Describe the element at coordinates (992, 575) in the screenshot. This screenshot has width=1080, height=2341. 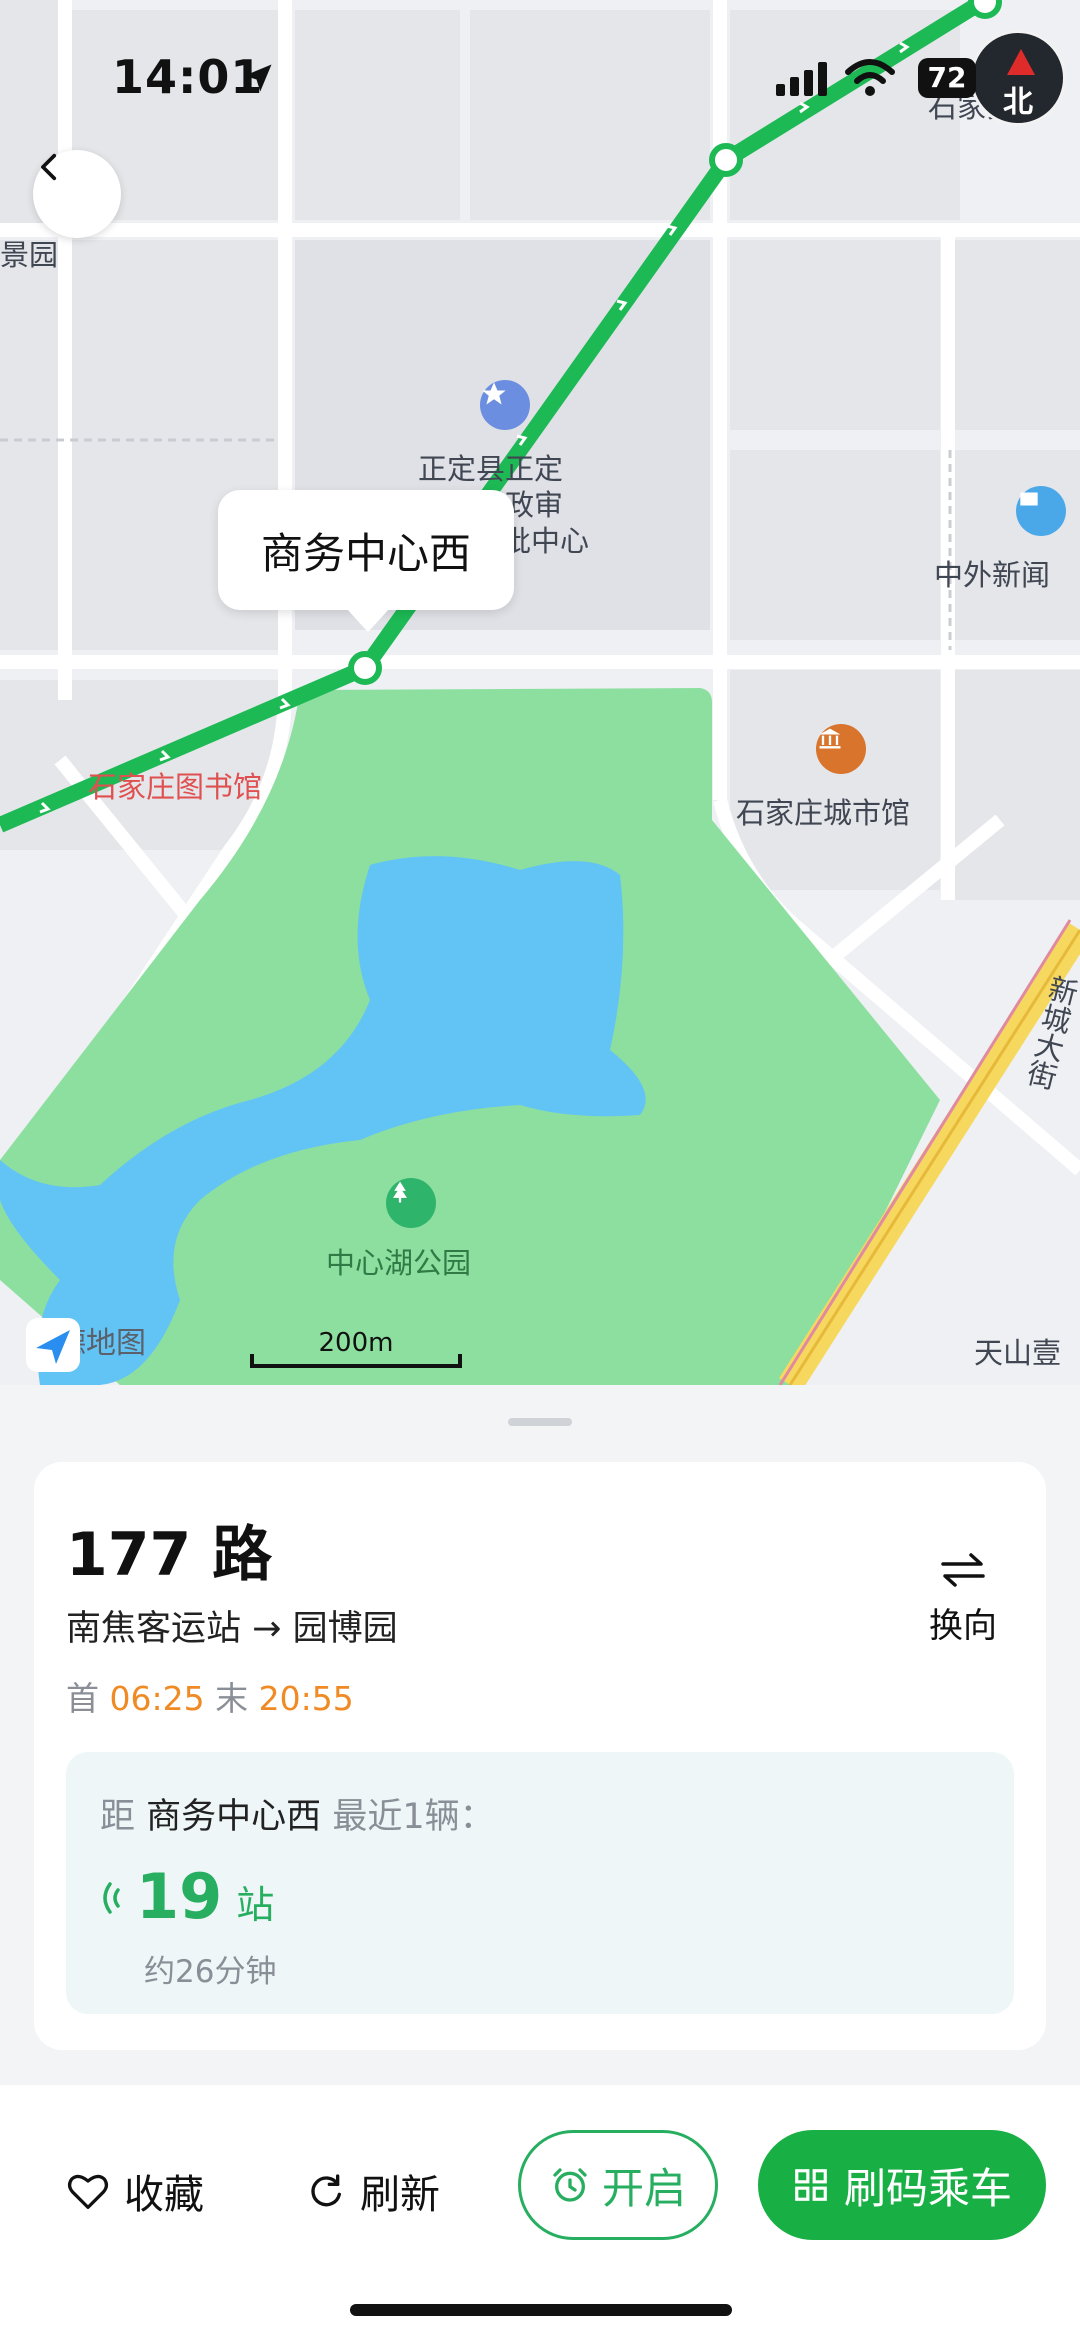
I see `map-label: 中外新闻` at that location.